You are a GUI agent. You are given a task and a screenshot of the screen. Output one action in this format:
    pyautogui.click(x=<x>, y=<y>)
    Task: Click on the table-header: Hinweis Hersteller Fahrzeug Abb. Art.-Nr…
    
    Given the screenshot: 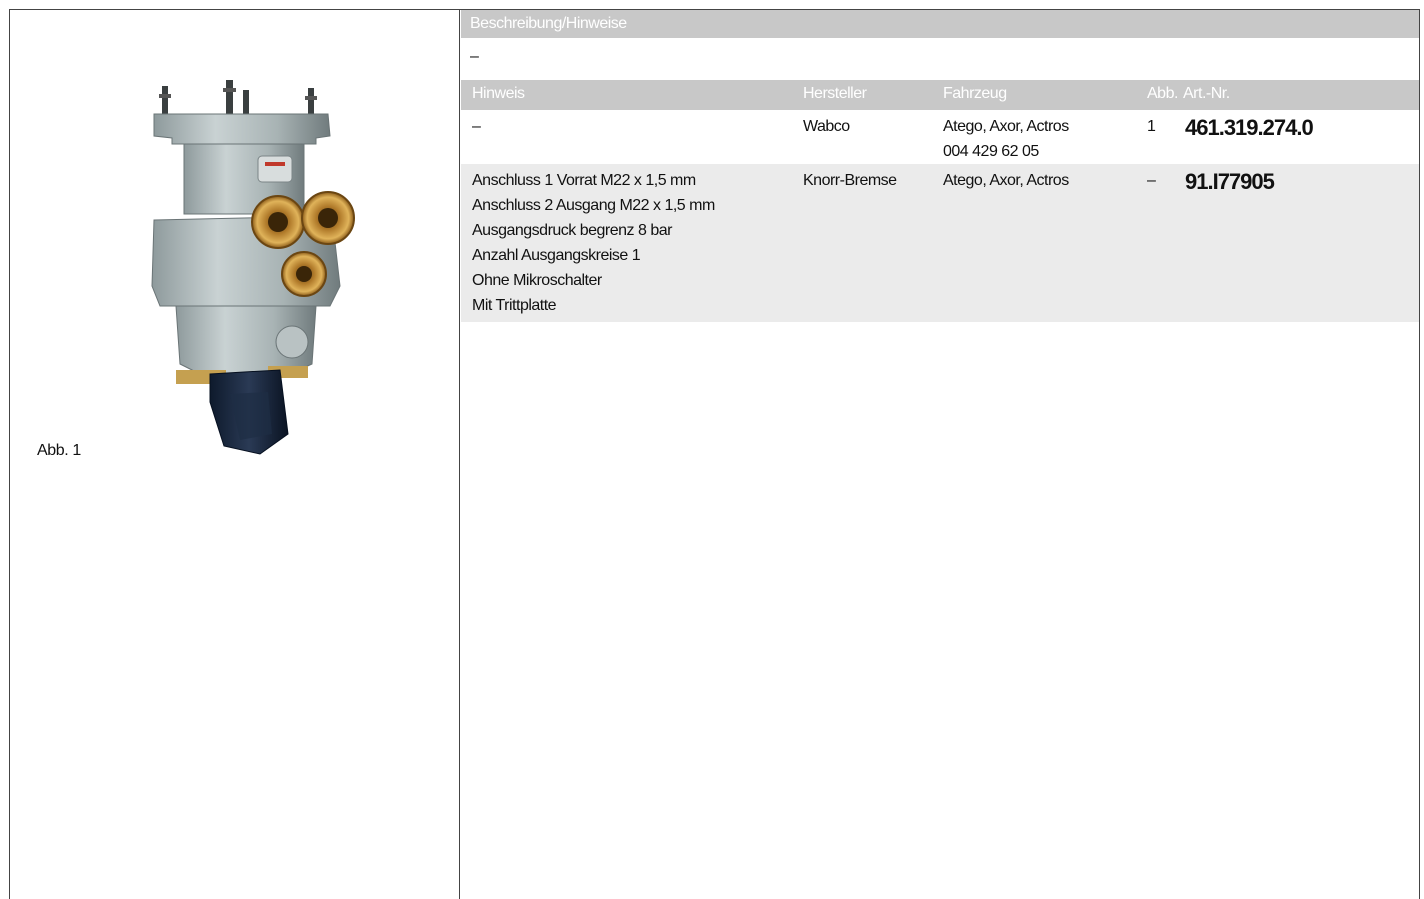 What is the action you would take?
    pyautogui.click(x=940, y=95)
    